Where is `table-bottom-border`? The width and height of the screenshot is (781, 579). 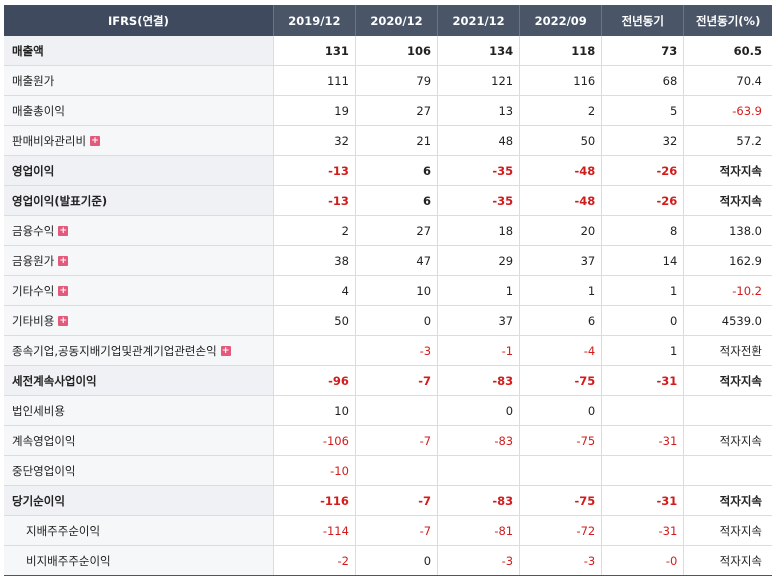
table-bottom-border is located at coordinates (388, 575).